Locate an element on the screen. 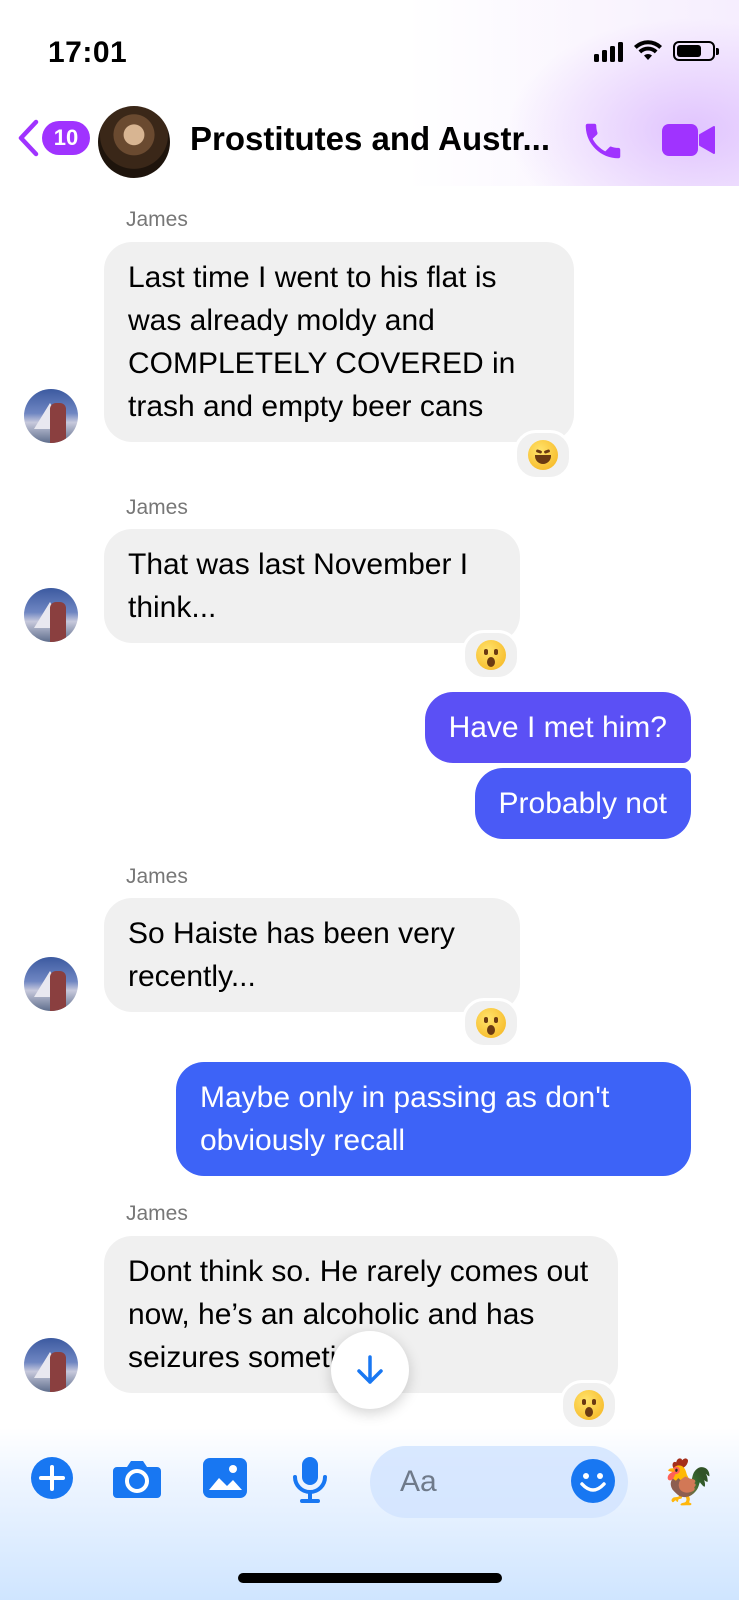 The height and width of the screenshot is (1600, 739). laughing-emoji-reaction is located at coordinates (543, 455).